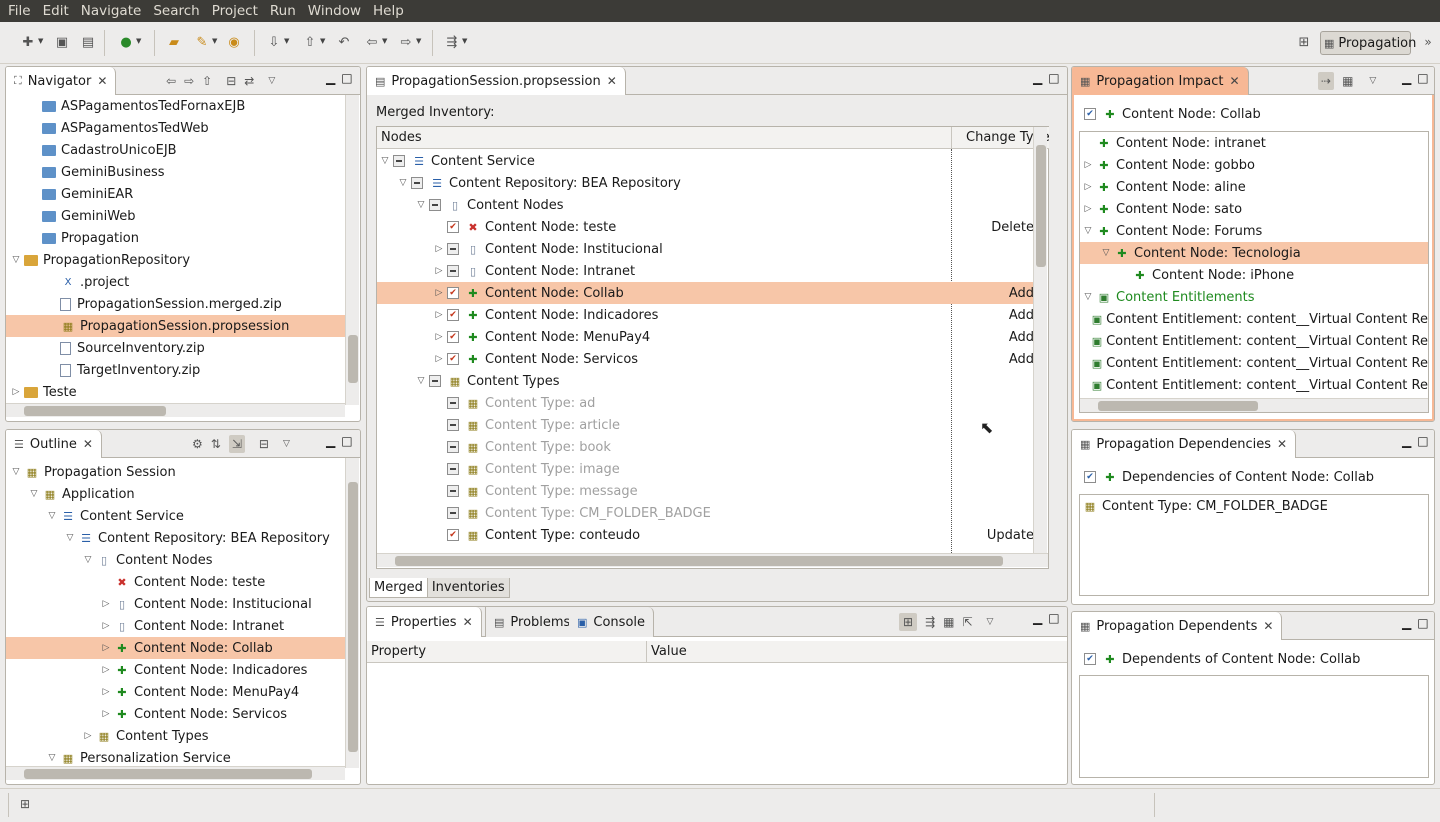 This screenshot has height=822, width=1440. What do you see at coordinates (705, 491) in the screenshot?
I see `tree-item: ▦ Content Type: message` at bounding box center [705, 491].